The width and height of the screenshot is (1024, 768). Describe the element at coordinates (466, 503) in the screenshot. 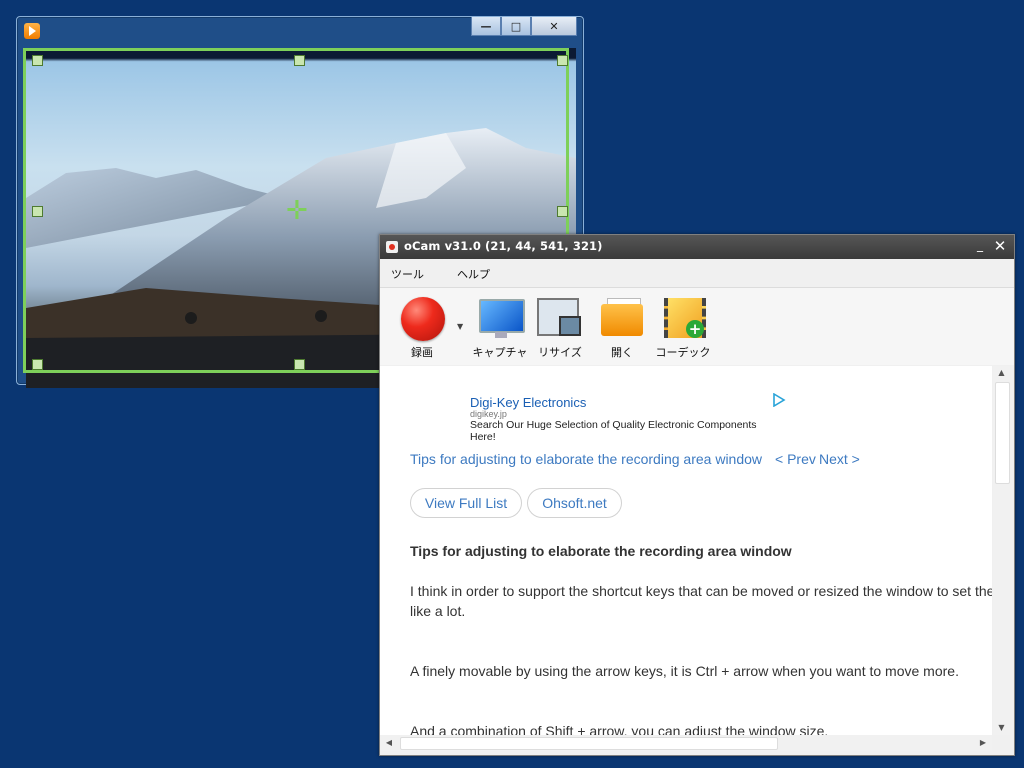

I see `view-full-list-button: View Full List` at that location.